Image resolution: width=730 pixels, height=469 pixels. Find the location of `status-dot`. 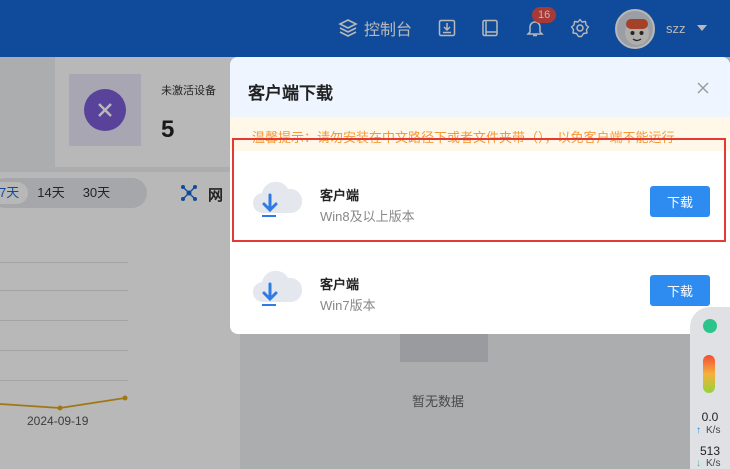

status-dot is located at coordinates (710, 326).